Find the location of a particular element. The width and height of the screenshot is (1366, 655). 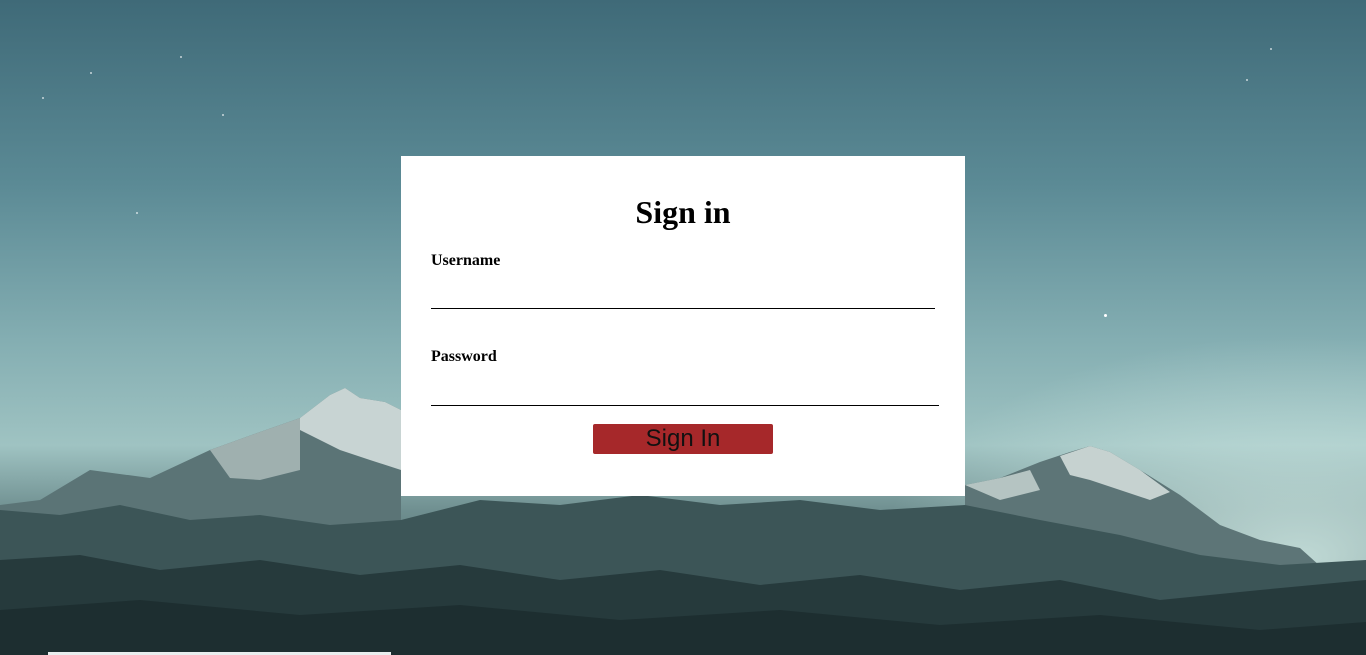

password-input is located at coordinates (685, 392).